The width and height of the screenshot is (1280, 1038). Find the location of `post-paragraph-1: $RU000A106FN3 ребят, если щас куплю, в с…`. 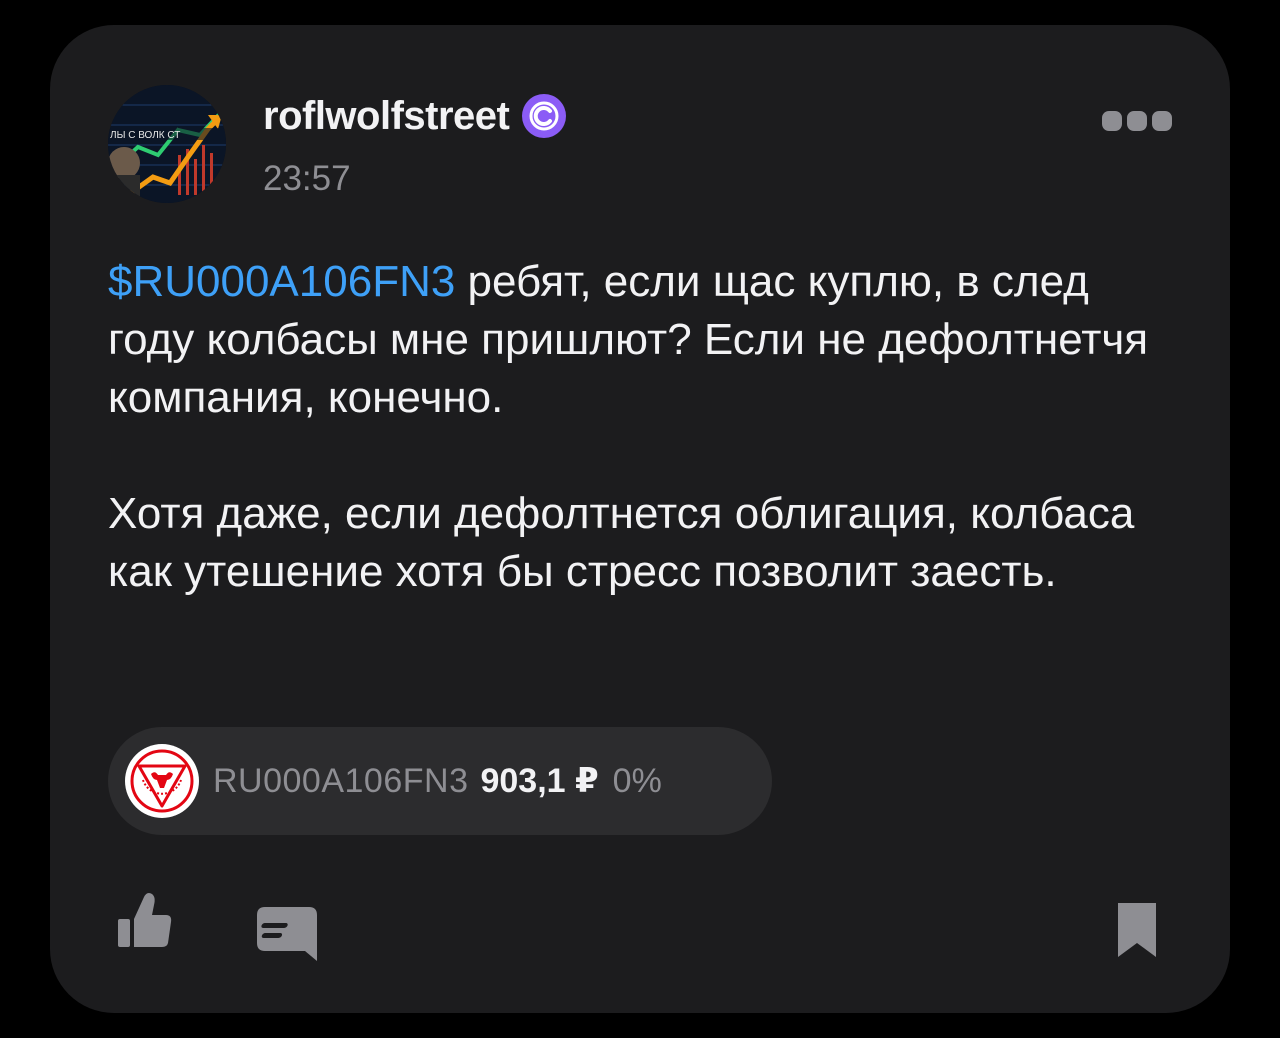

post-paragraph-1: $RU000A106FN3 ребят, если щас куплю, в с… is located at coordinates (643, 340).